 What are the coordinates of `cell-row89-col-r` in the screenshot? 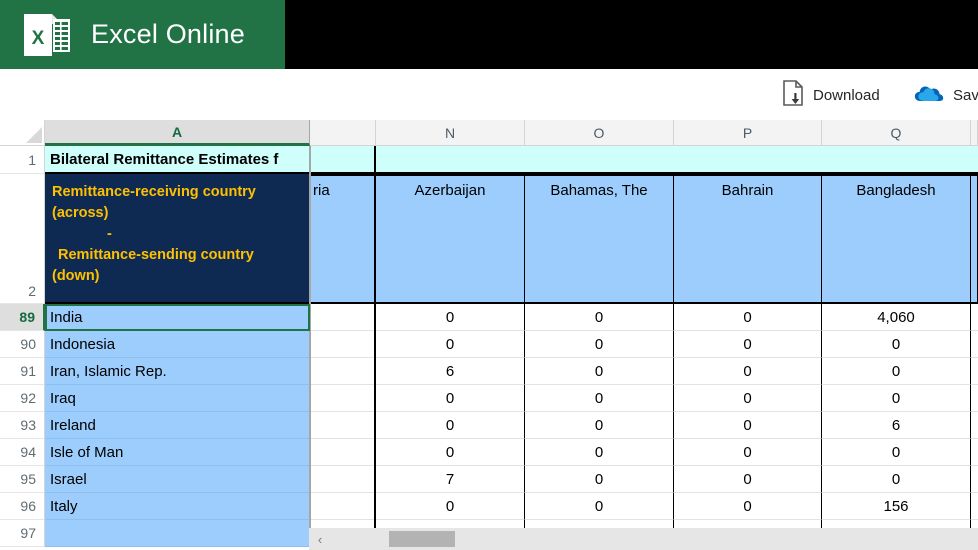 It's located at (974, 317).